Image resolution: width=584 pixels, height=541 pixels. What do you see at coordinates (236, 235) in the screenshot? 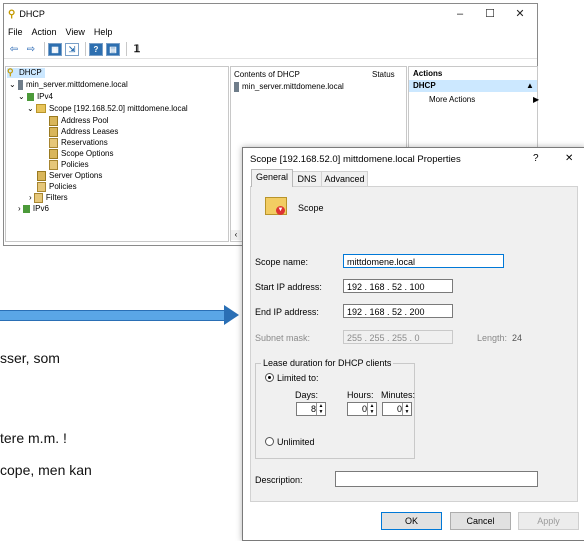
I see `scrollbar-left-arrow: ‹` at bounding box center [236, 235].